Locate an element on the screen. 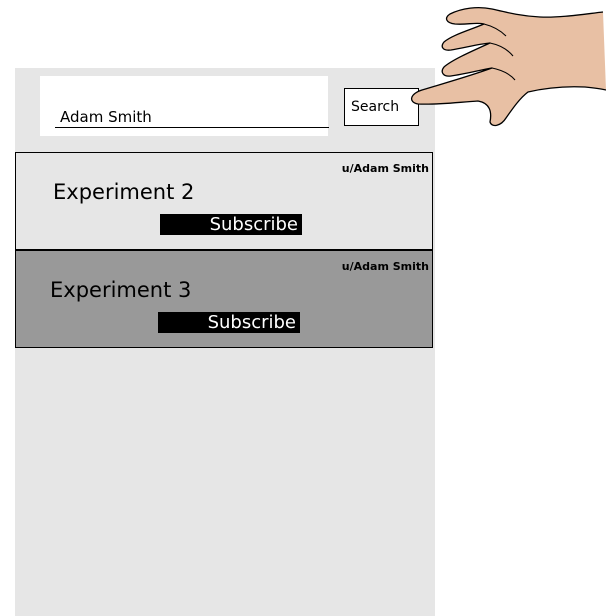  result-card-experiment-3: u/Adam Smith Experiment 3 Subscribe is located at coordinates (224, 299).